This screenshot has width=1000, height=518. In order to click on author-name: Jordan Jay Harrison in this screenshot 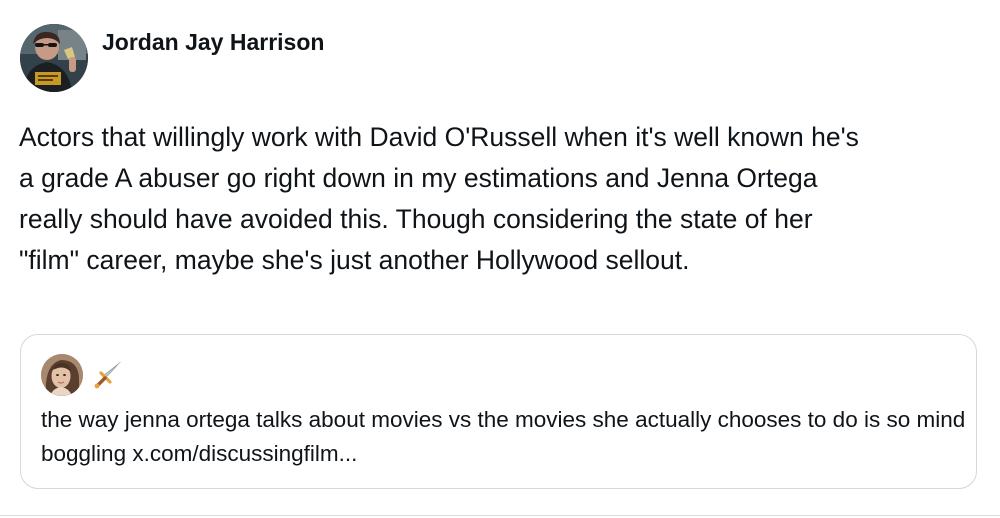, I will do `click(213, 42)`.